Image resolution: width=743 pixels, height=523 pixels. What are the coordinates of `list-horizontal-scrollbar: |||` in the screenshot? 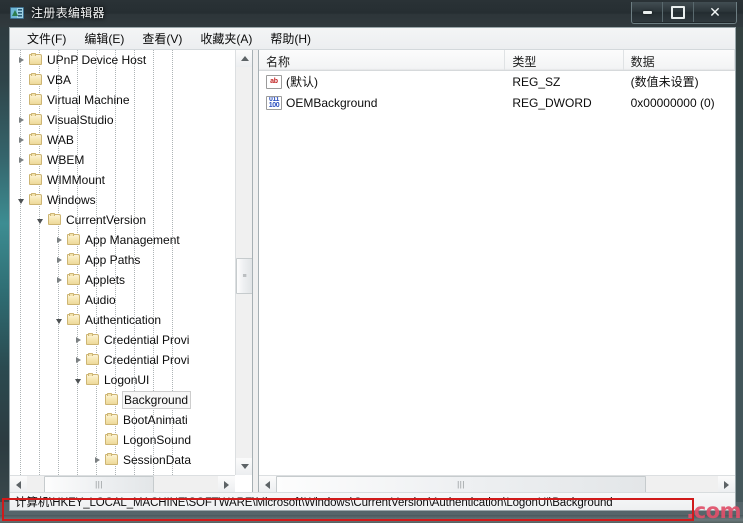 It's located at (497, 483).